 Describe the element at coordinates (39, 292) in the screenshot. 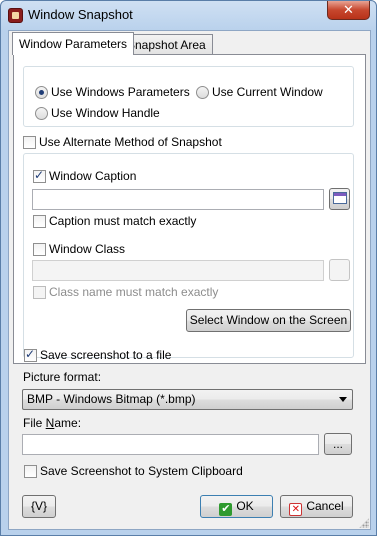

I see `class-match-exactly-checkbox` at that location.